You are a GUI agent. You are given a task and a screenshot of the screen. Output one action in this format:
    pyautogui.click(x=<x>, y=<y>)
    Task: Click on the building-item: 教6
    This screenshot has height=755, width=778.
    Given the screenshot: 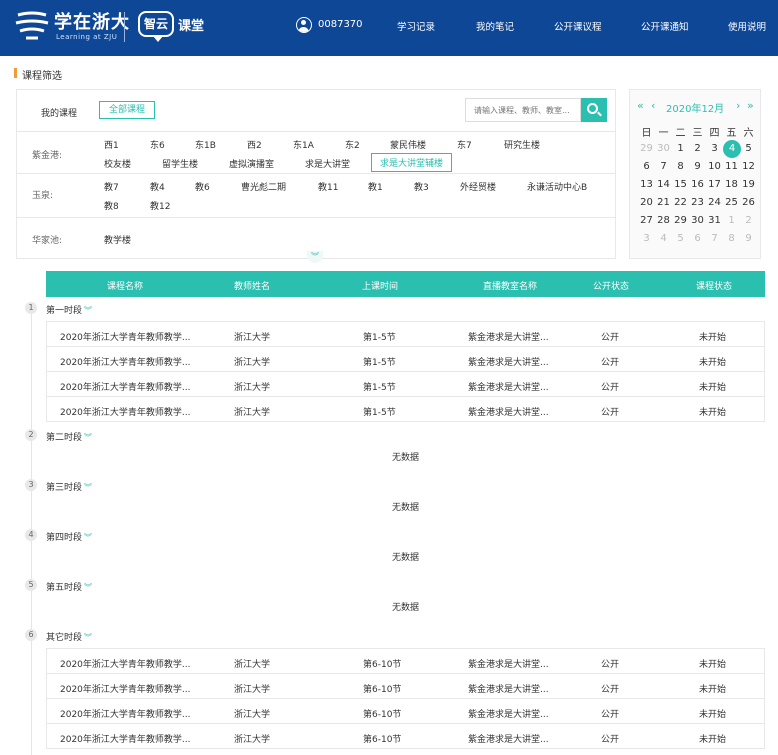 What is the action you would take?
    pyautogui.click(x=202, y=186)
    